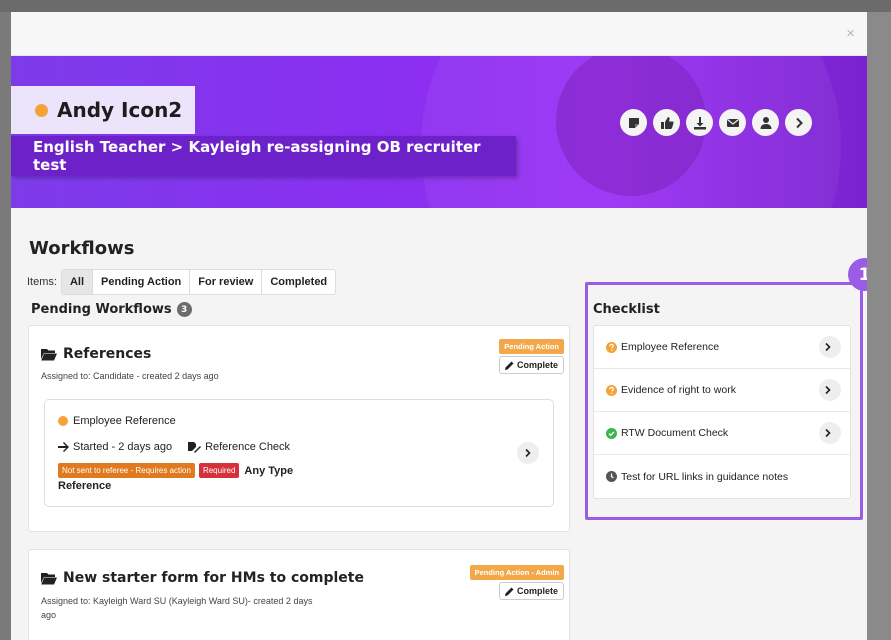 This screenshot has height=640, width=891. I want to click on workflows-heading: Workflows, so click(82, 248).